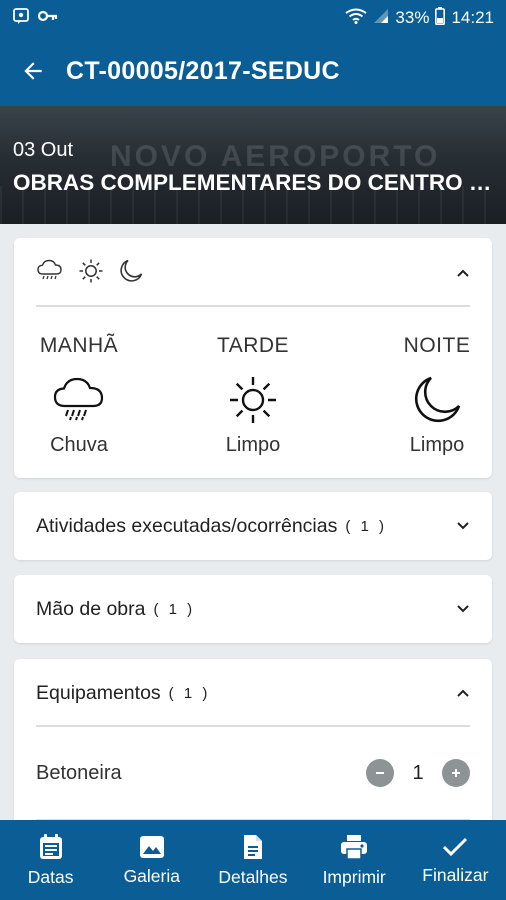 The width and height of the screenshot is (506, 900). Describe the element at coordinates (253, 306) in the screenshot. I see `weather-divider` at that location.